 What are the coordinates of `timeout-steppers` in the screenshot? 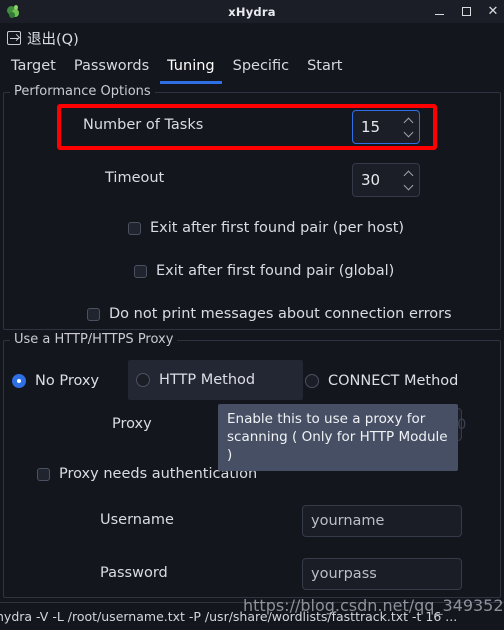 It's located at (409, 180).